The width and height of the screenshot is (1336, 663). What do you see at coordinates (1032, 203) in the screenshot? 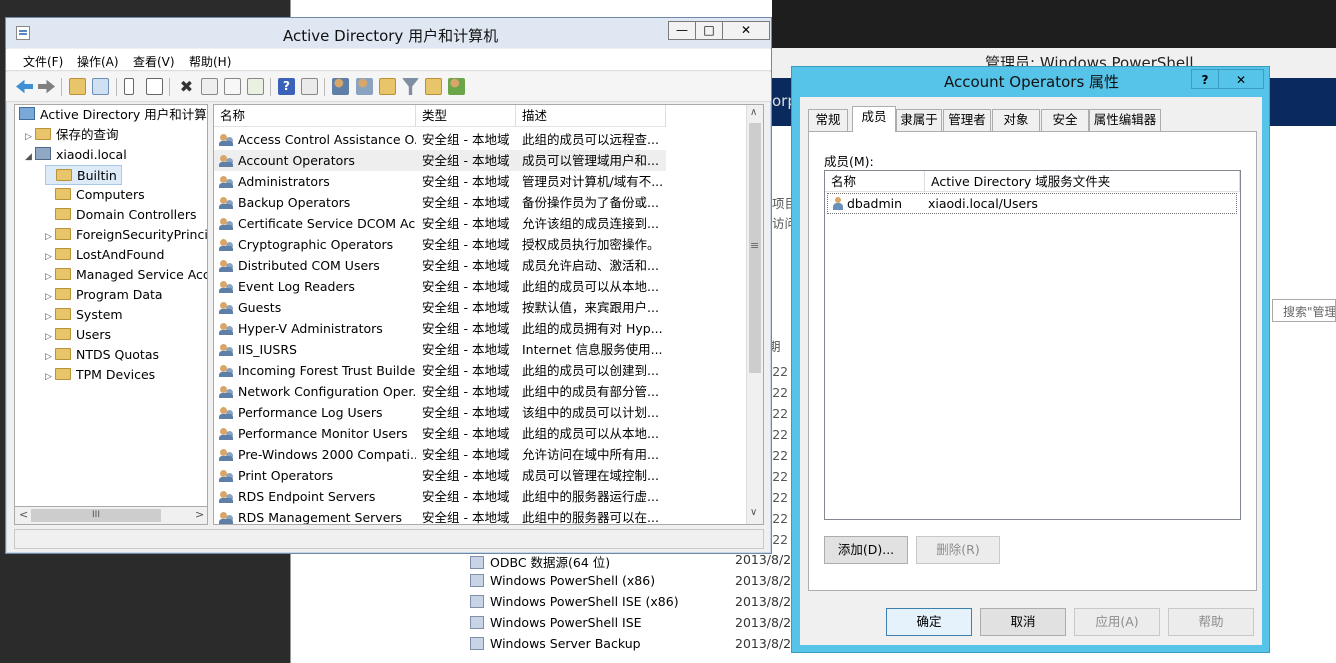
I see `member-row: dbadmin xiaodi.local/Users` at bounding box center [1032, 203].